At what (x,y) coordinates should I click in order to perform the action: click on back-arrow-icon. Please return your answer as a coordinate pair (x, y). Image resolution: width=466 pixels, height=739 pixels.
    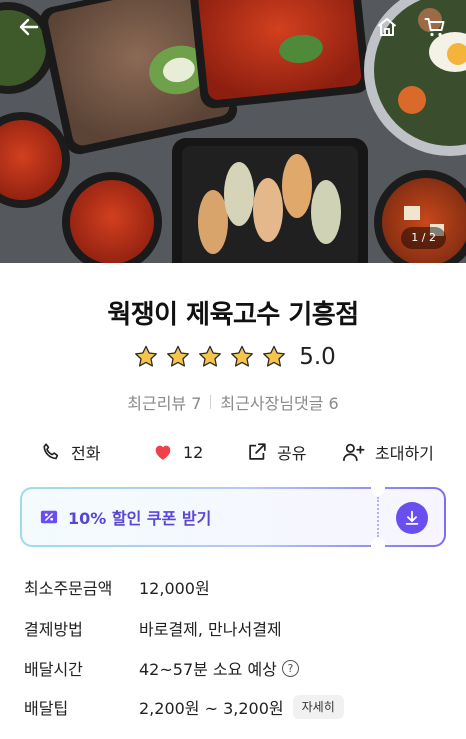
    Looking at the image, I should click on (29, 27).